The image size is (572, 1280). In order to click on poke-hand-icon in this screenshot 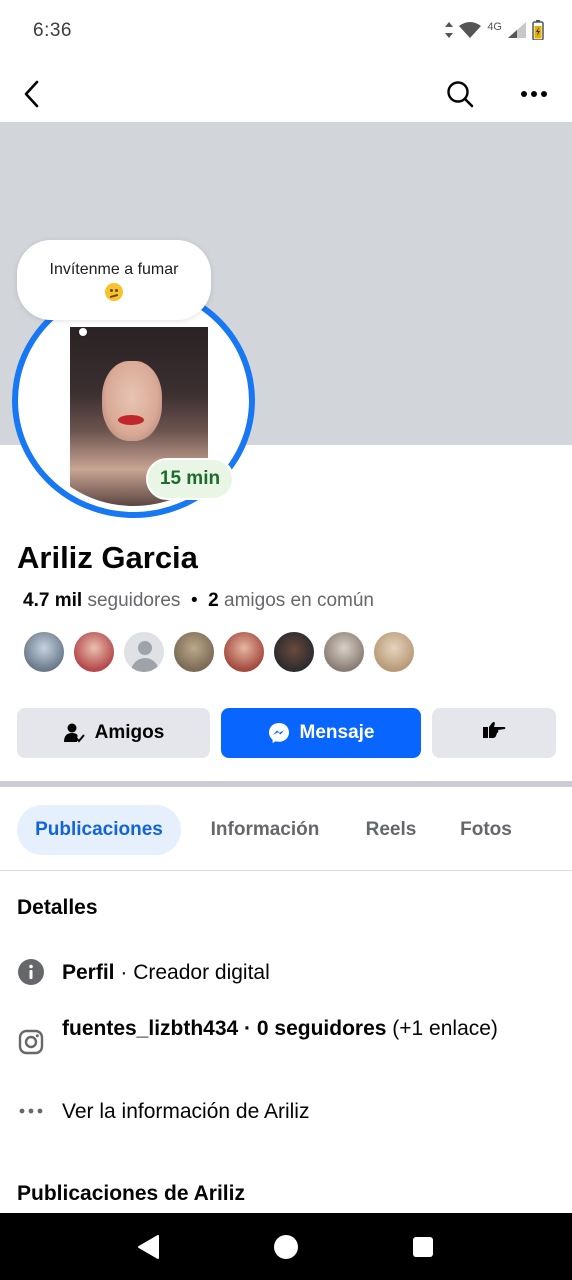, I will do `click(494, 733)`.